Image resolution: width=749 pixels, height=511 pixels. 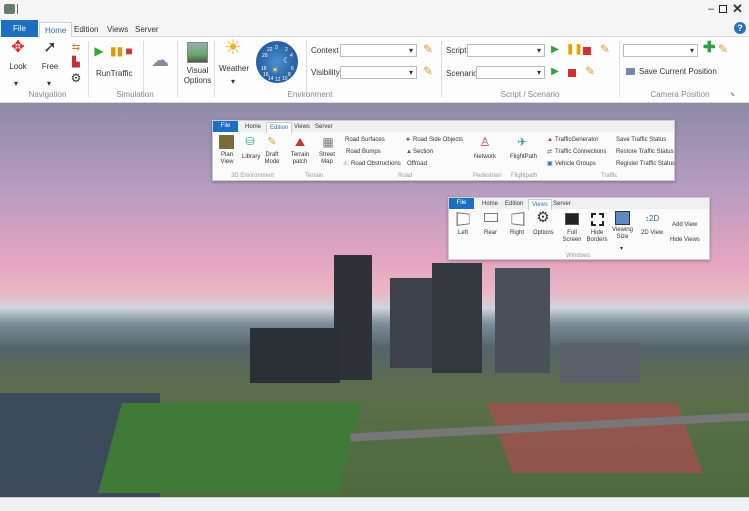 What do you see at coordinates (506, 50) in the screenshot?
I see `script-dropdown` at bounding box center [506, 50].